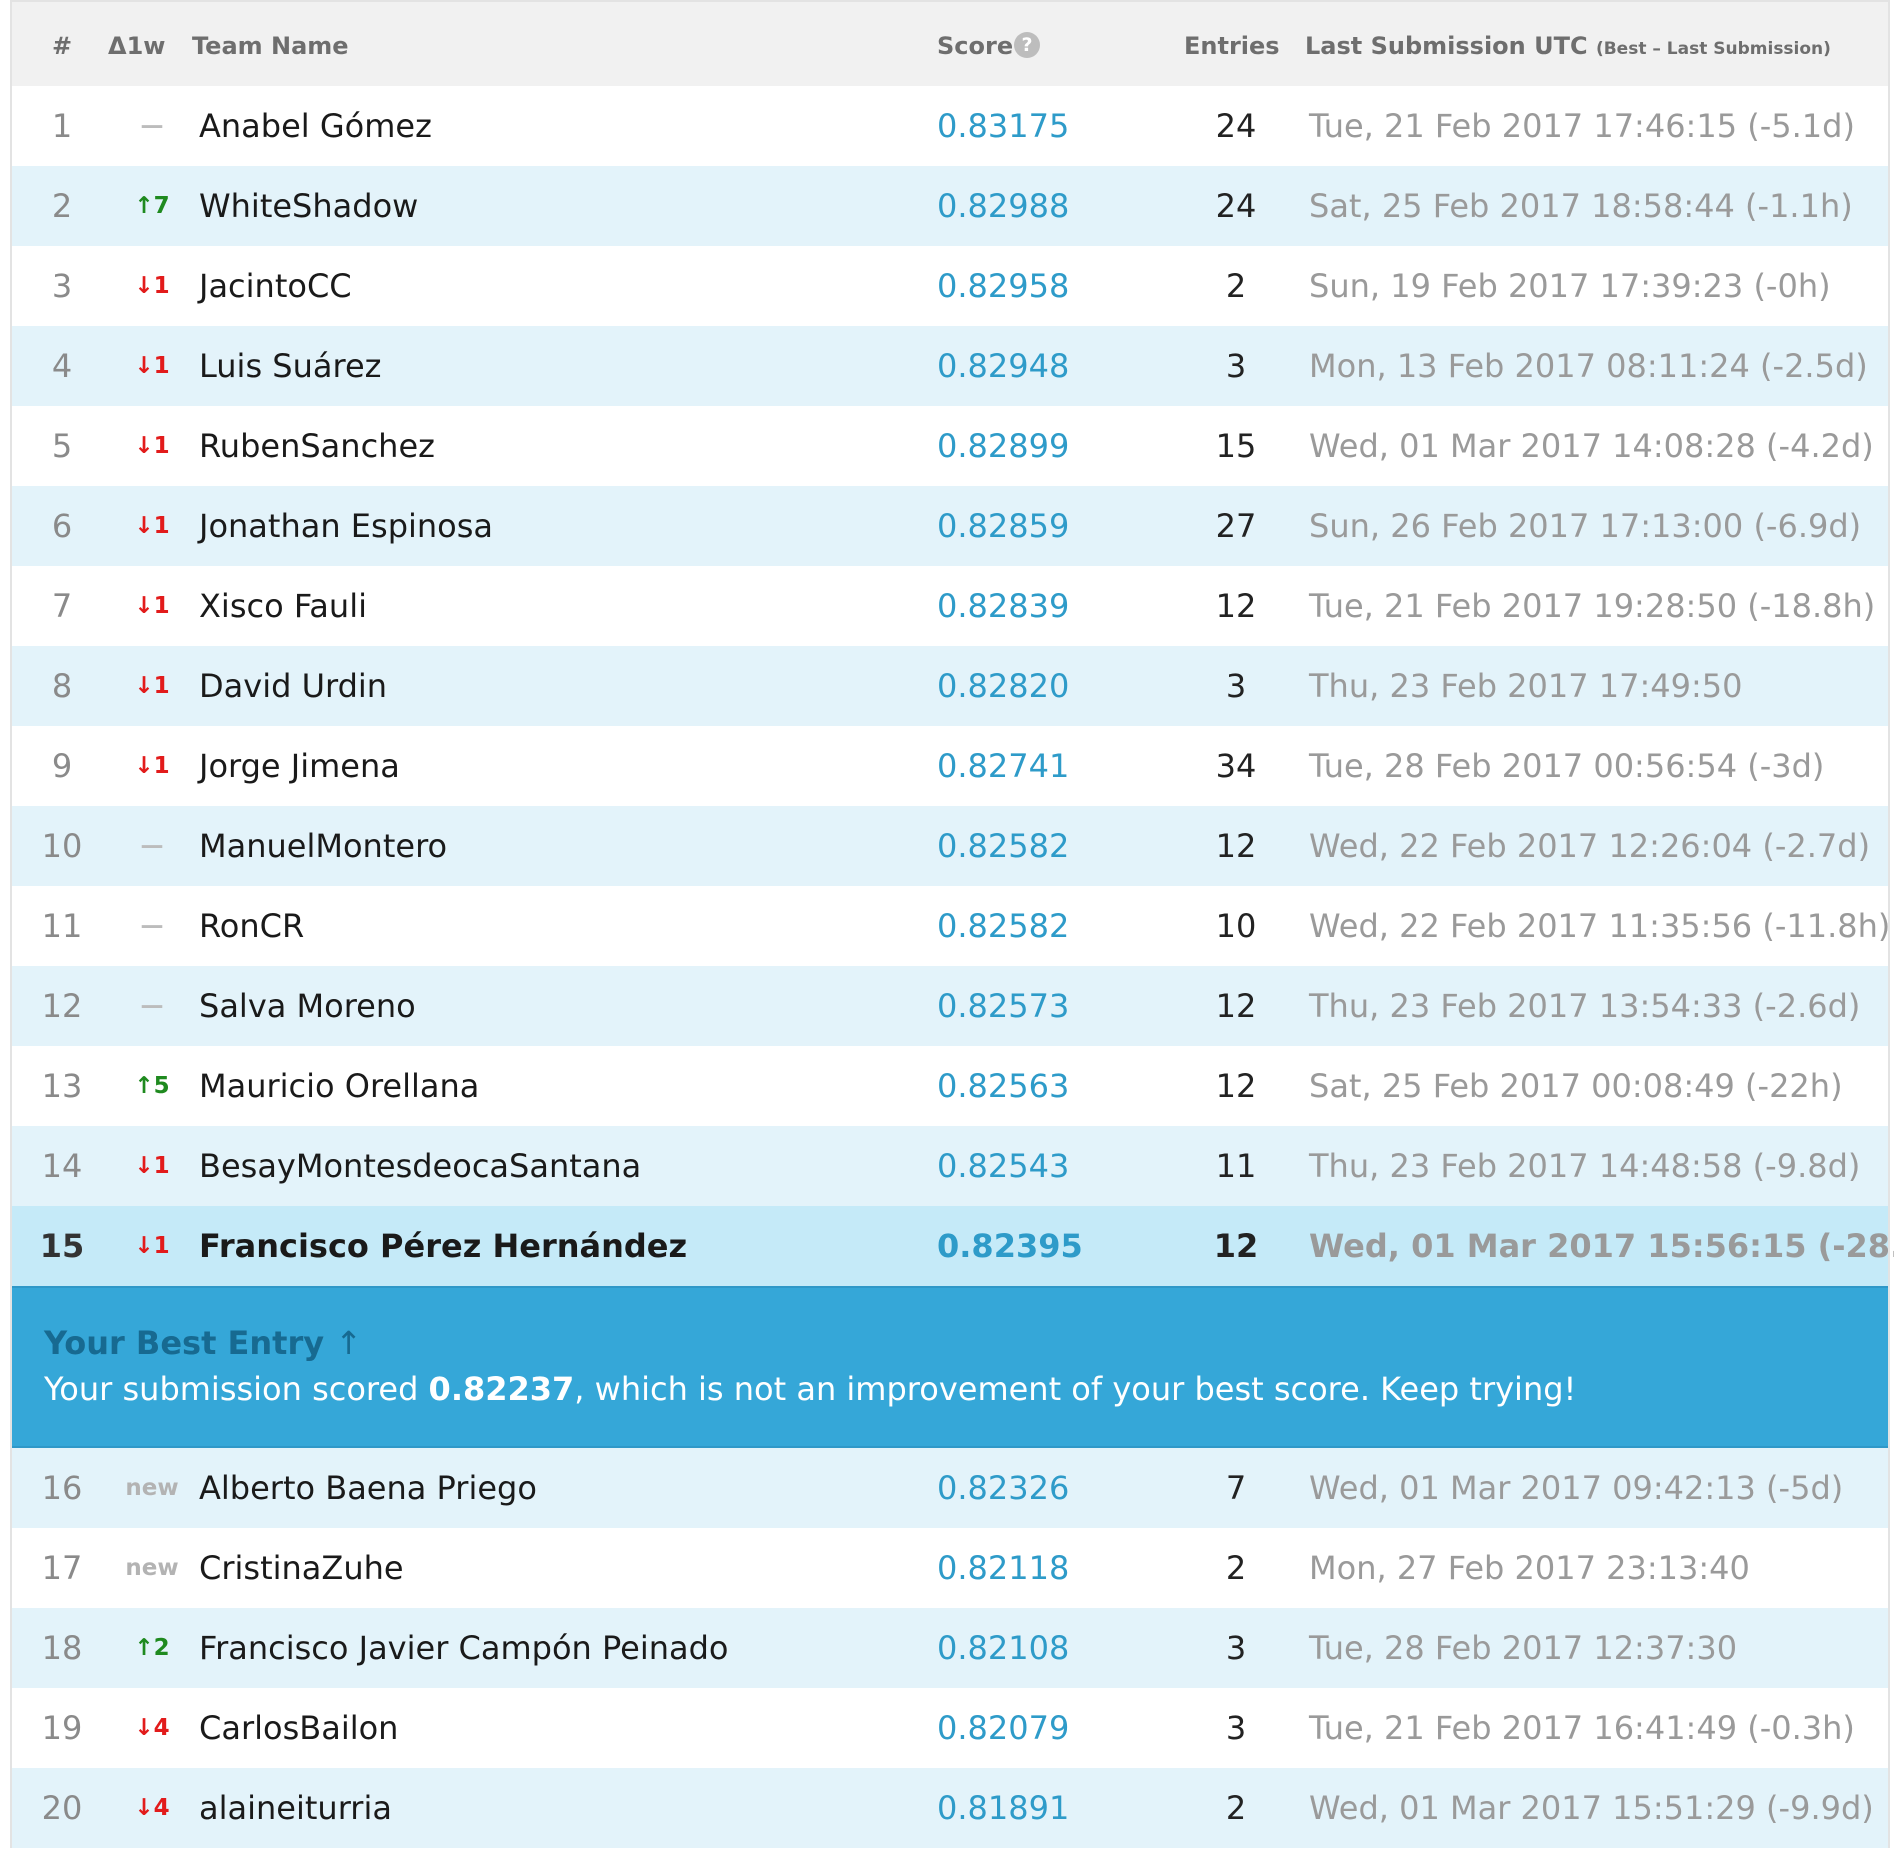 The width and height of the screenshot is (1894, 1860). Describe the element at coordinates (464, 1648) in the screenshot. I see `row-team-name: Francisco Javier Campón Peinado` at that location.